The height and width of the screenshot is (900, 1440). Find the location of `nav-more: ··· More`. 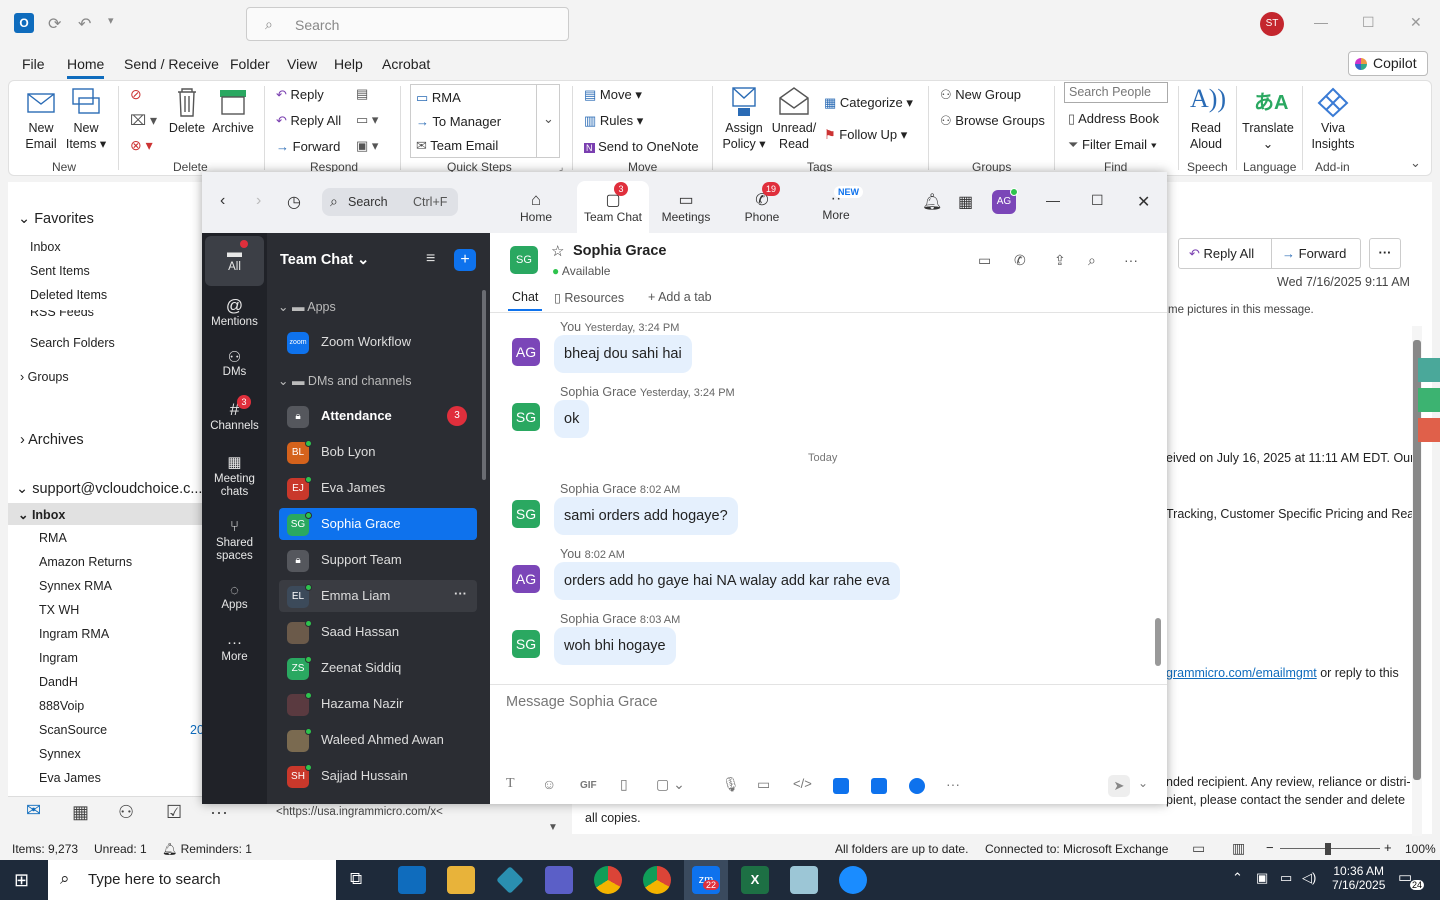

nav-more: ··· More is located at coordinates (234, 648).